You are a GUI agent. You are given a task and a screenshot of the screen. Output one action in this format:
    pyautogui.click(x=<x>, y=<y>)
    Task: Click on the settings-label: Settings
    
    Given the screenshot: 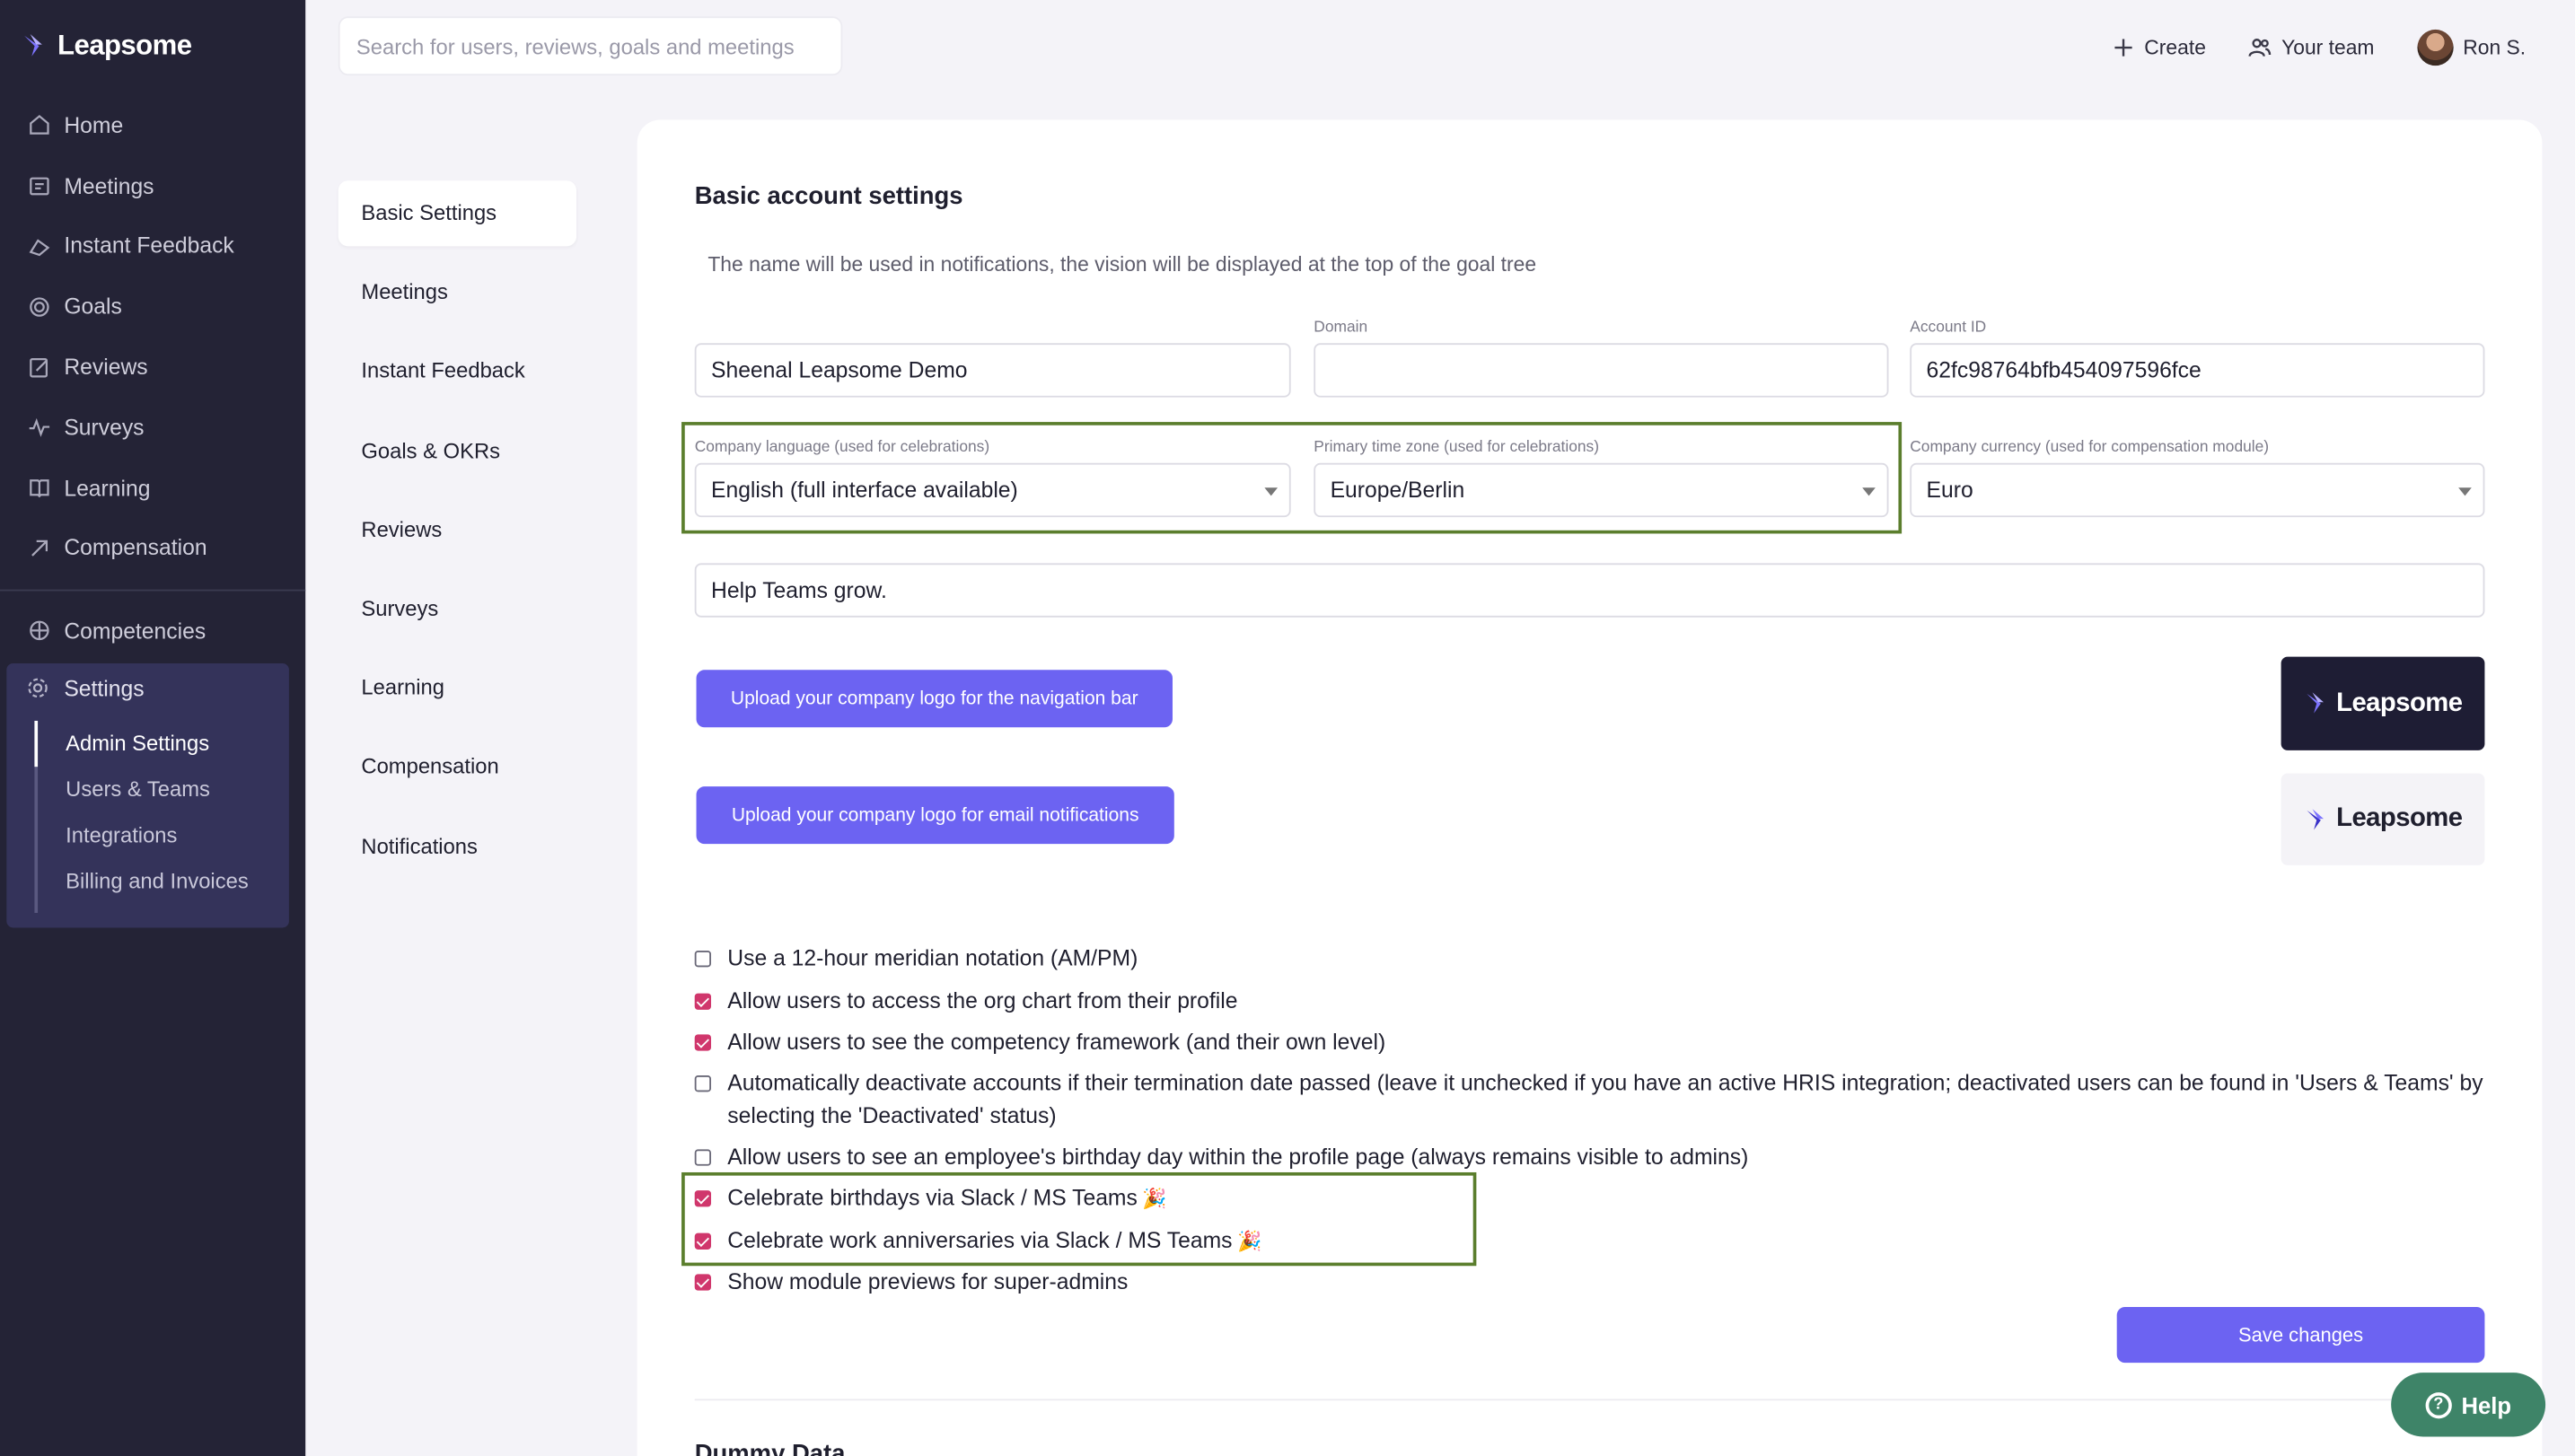 What is the action you would take?
    pyautogui.click(x=104, y=689)
    